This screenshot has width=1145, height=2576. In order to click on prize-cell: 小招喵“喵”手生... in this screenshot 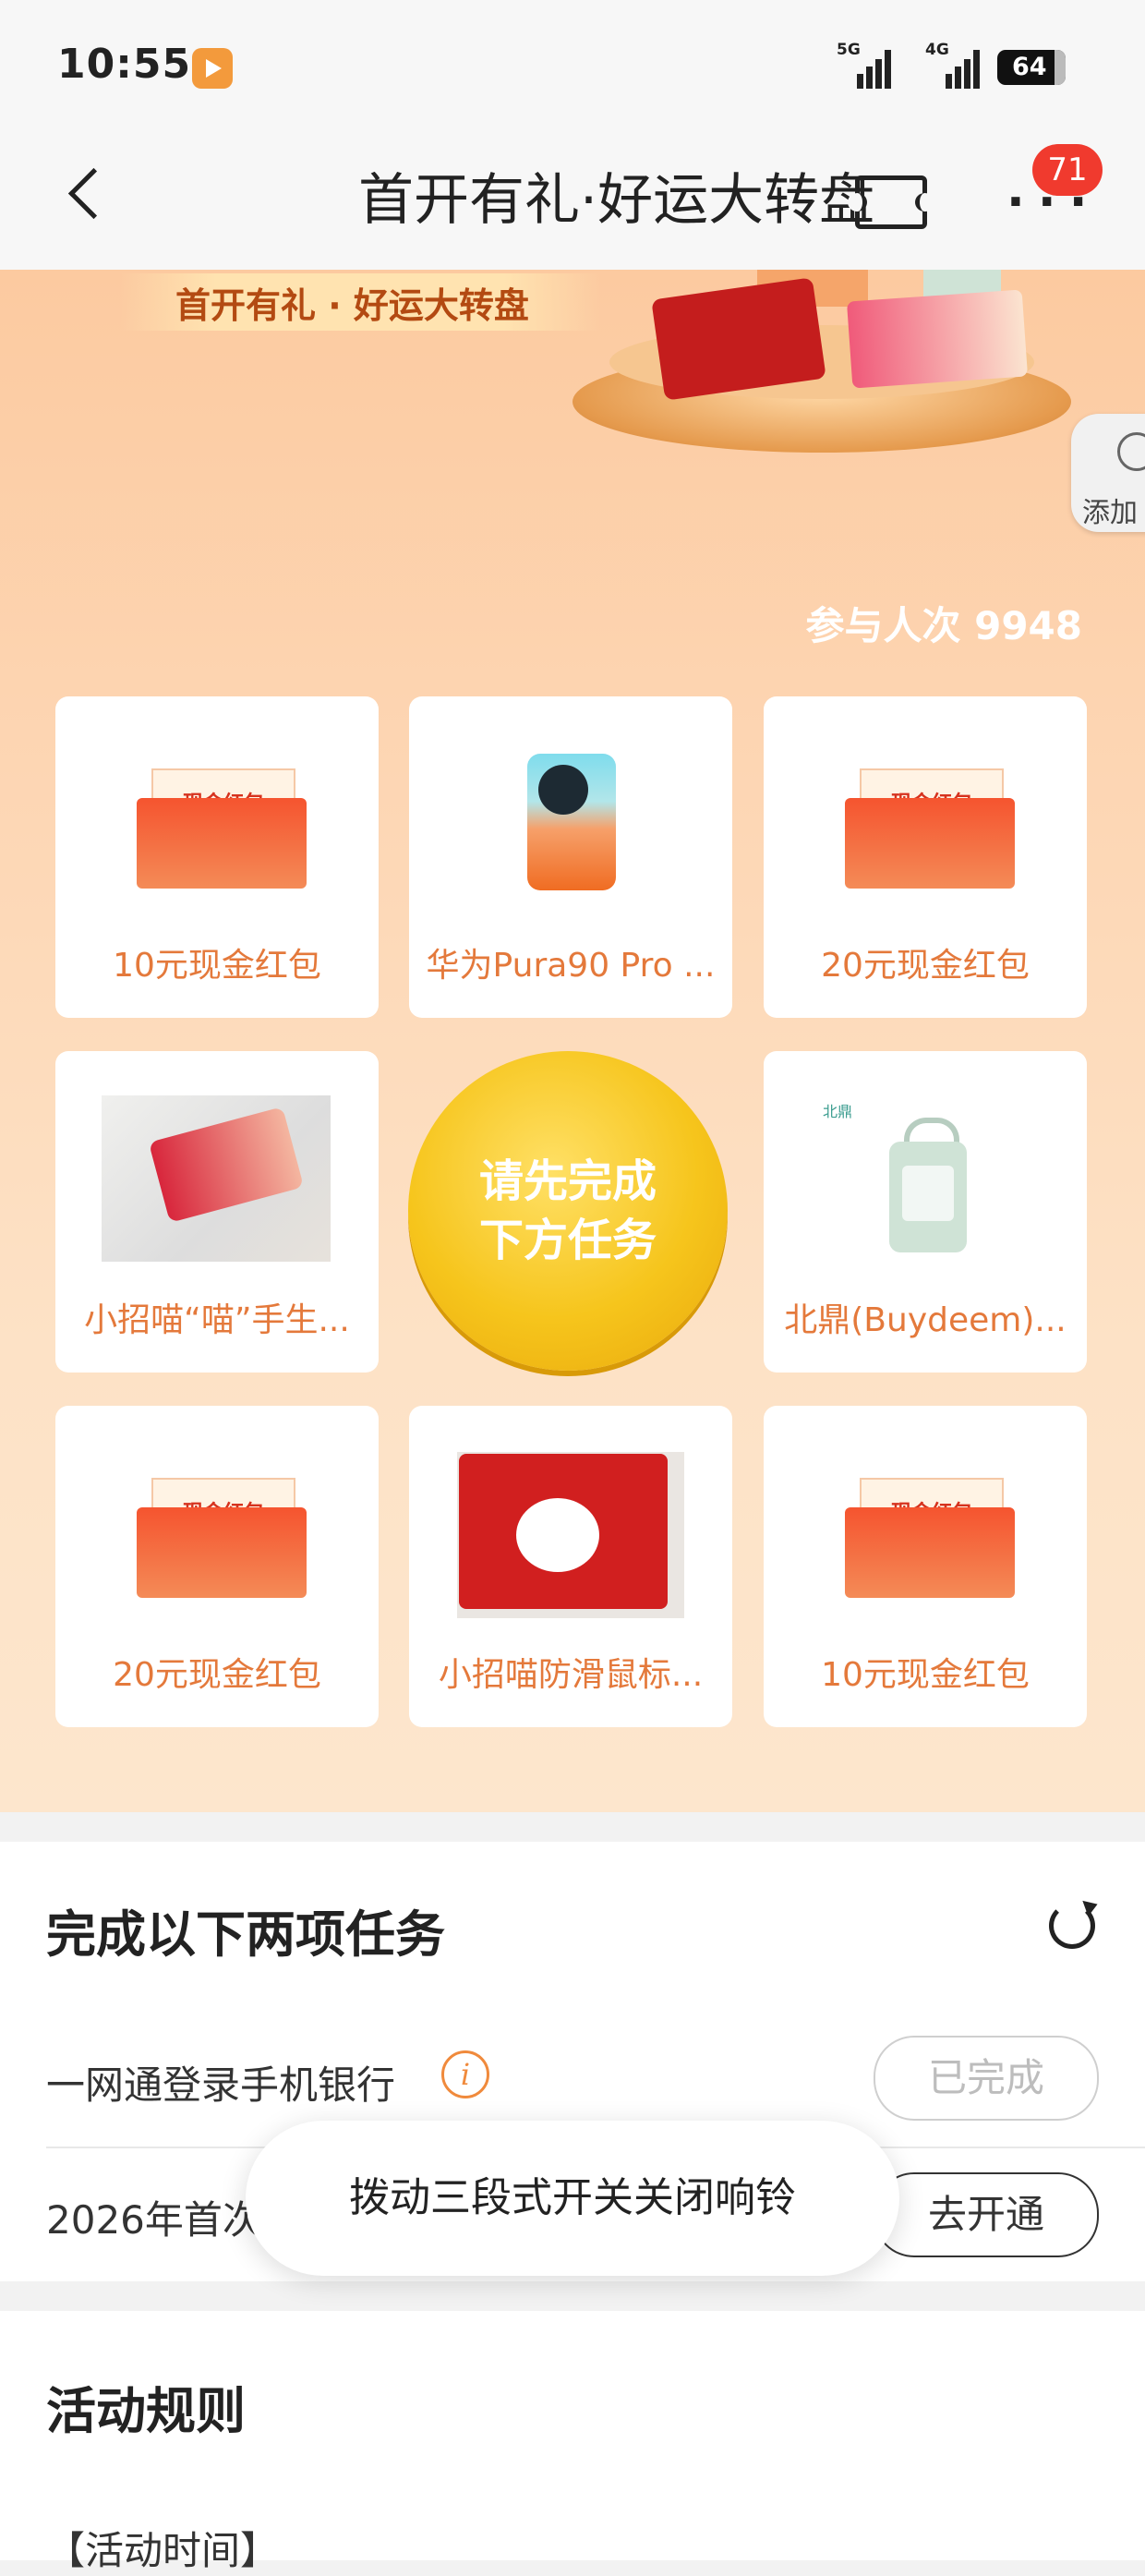, I will do `click(217, 1212)`.